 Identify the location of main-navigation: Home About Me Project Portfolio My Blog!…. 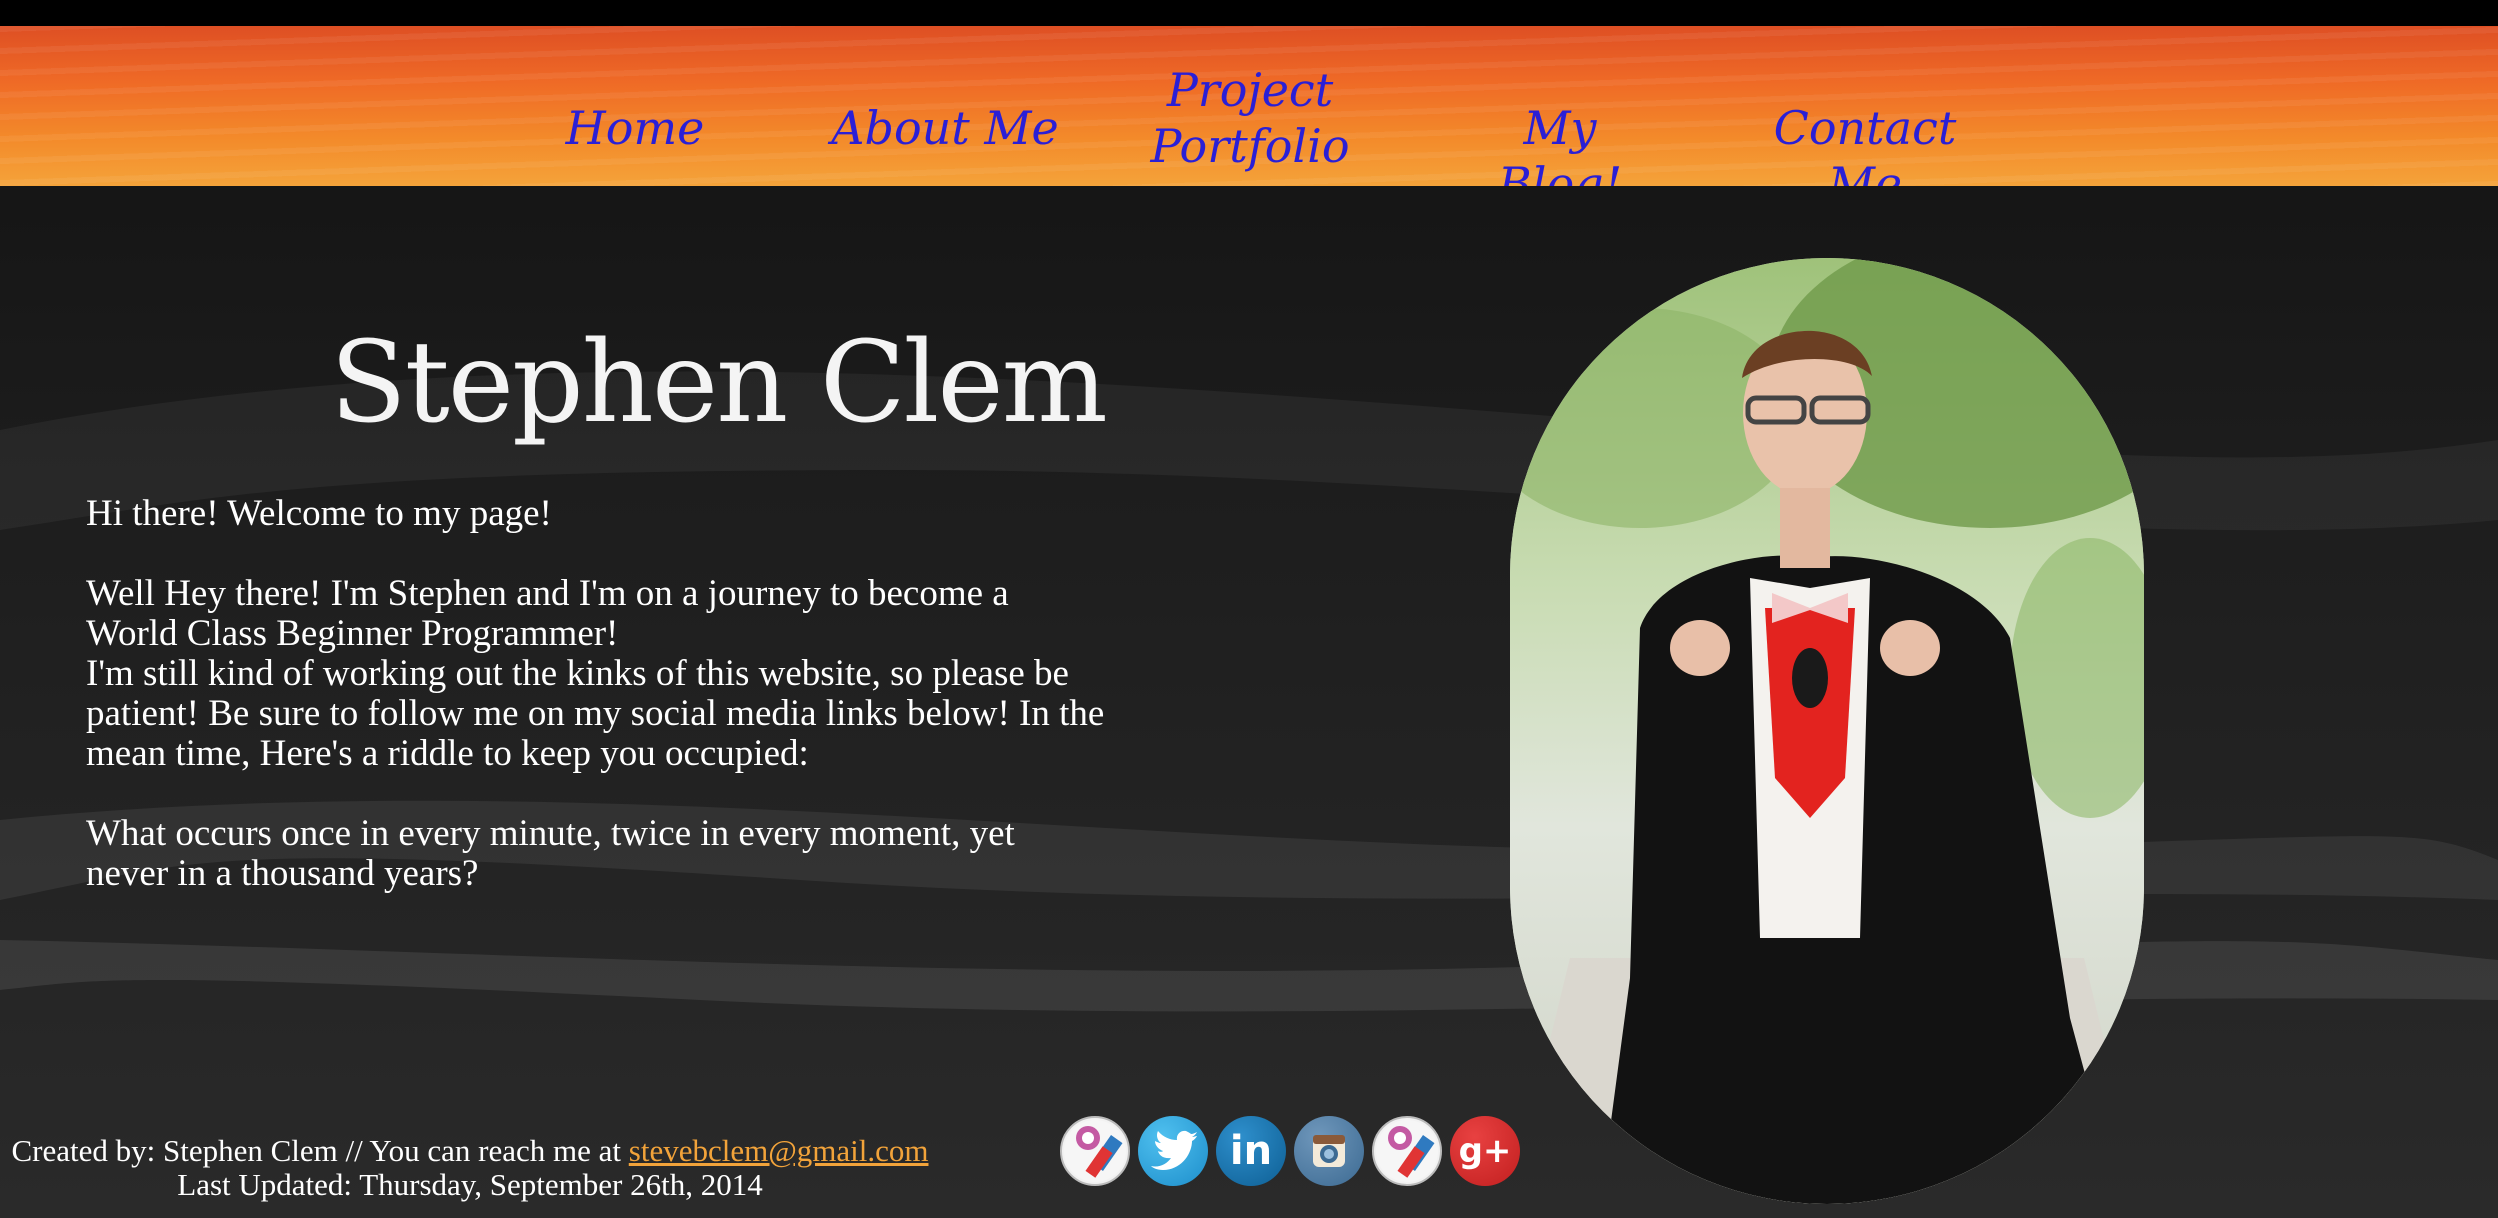
(1249, 106).